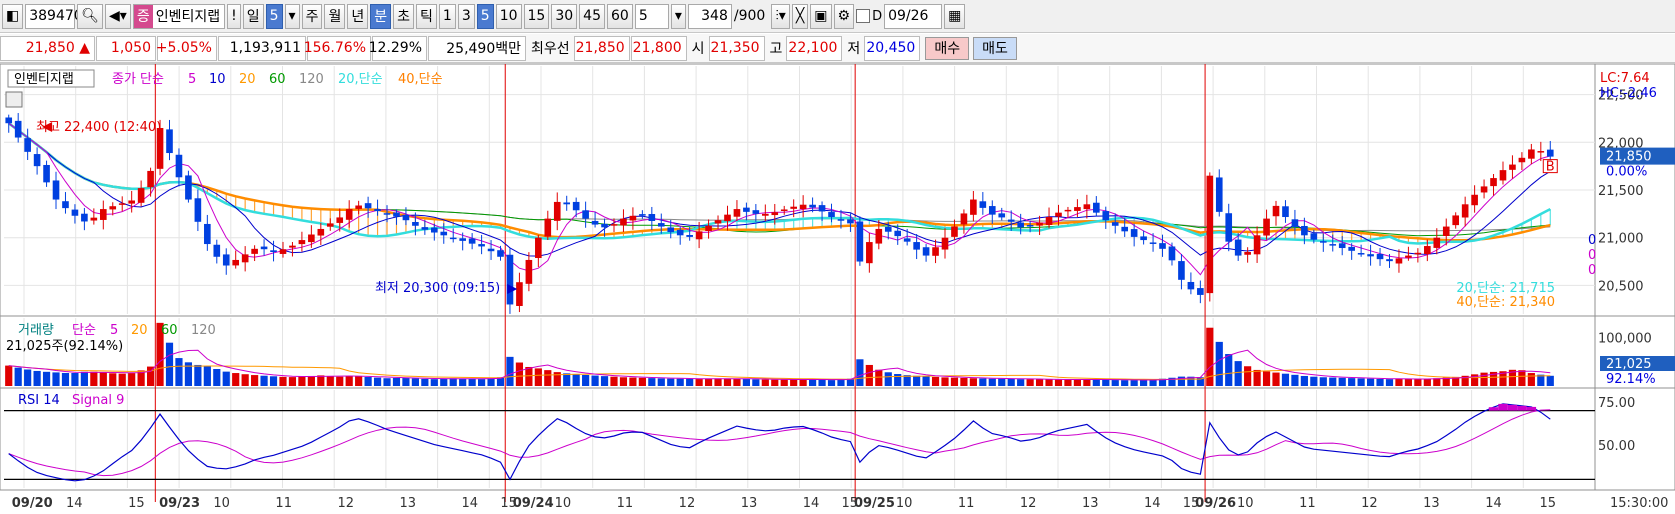 The width and height of the screenshot is (1675, 514). What do you see at coordinates (44, 79) in the screenshot?
I see `legend-stock-name: 인벤티지랩` at bounding box center [44, 79].